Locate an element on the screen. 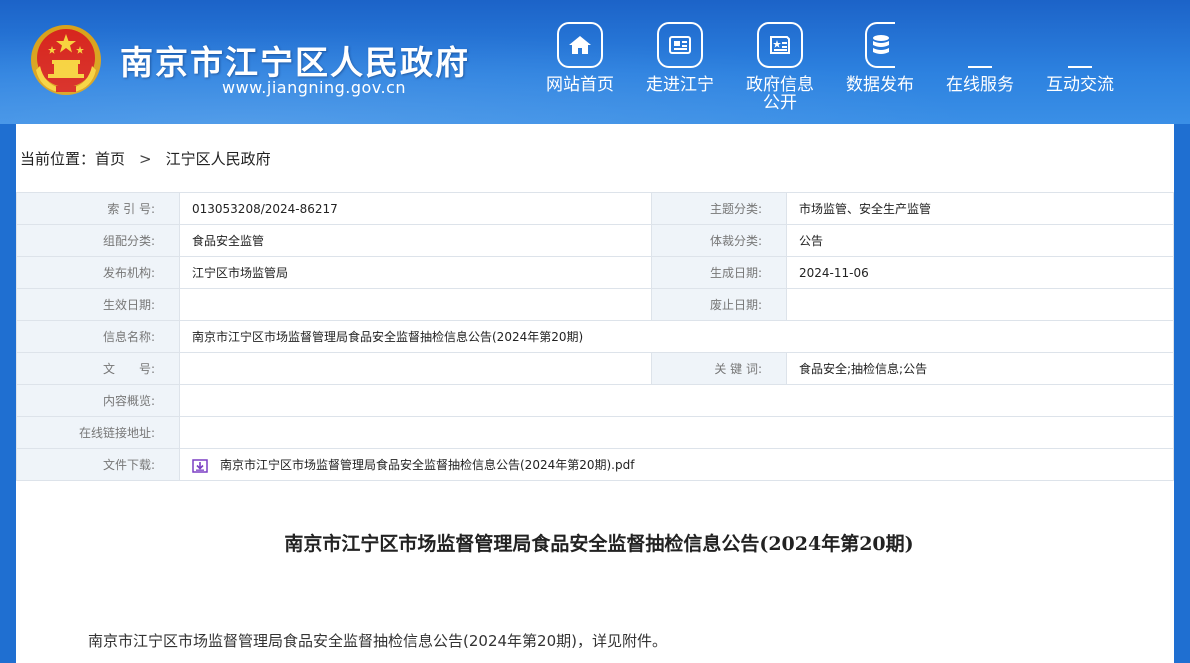 Image resolution: width=1190 pixels, height=663 pixels. newspaper-icon is located at coordinates (680, 45).